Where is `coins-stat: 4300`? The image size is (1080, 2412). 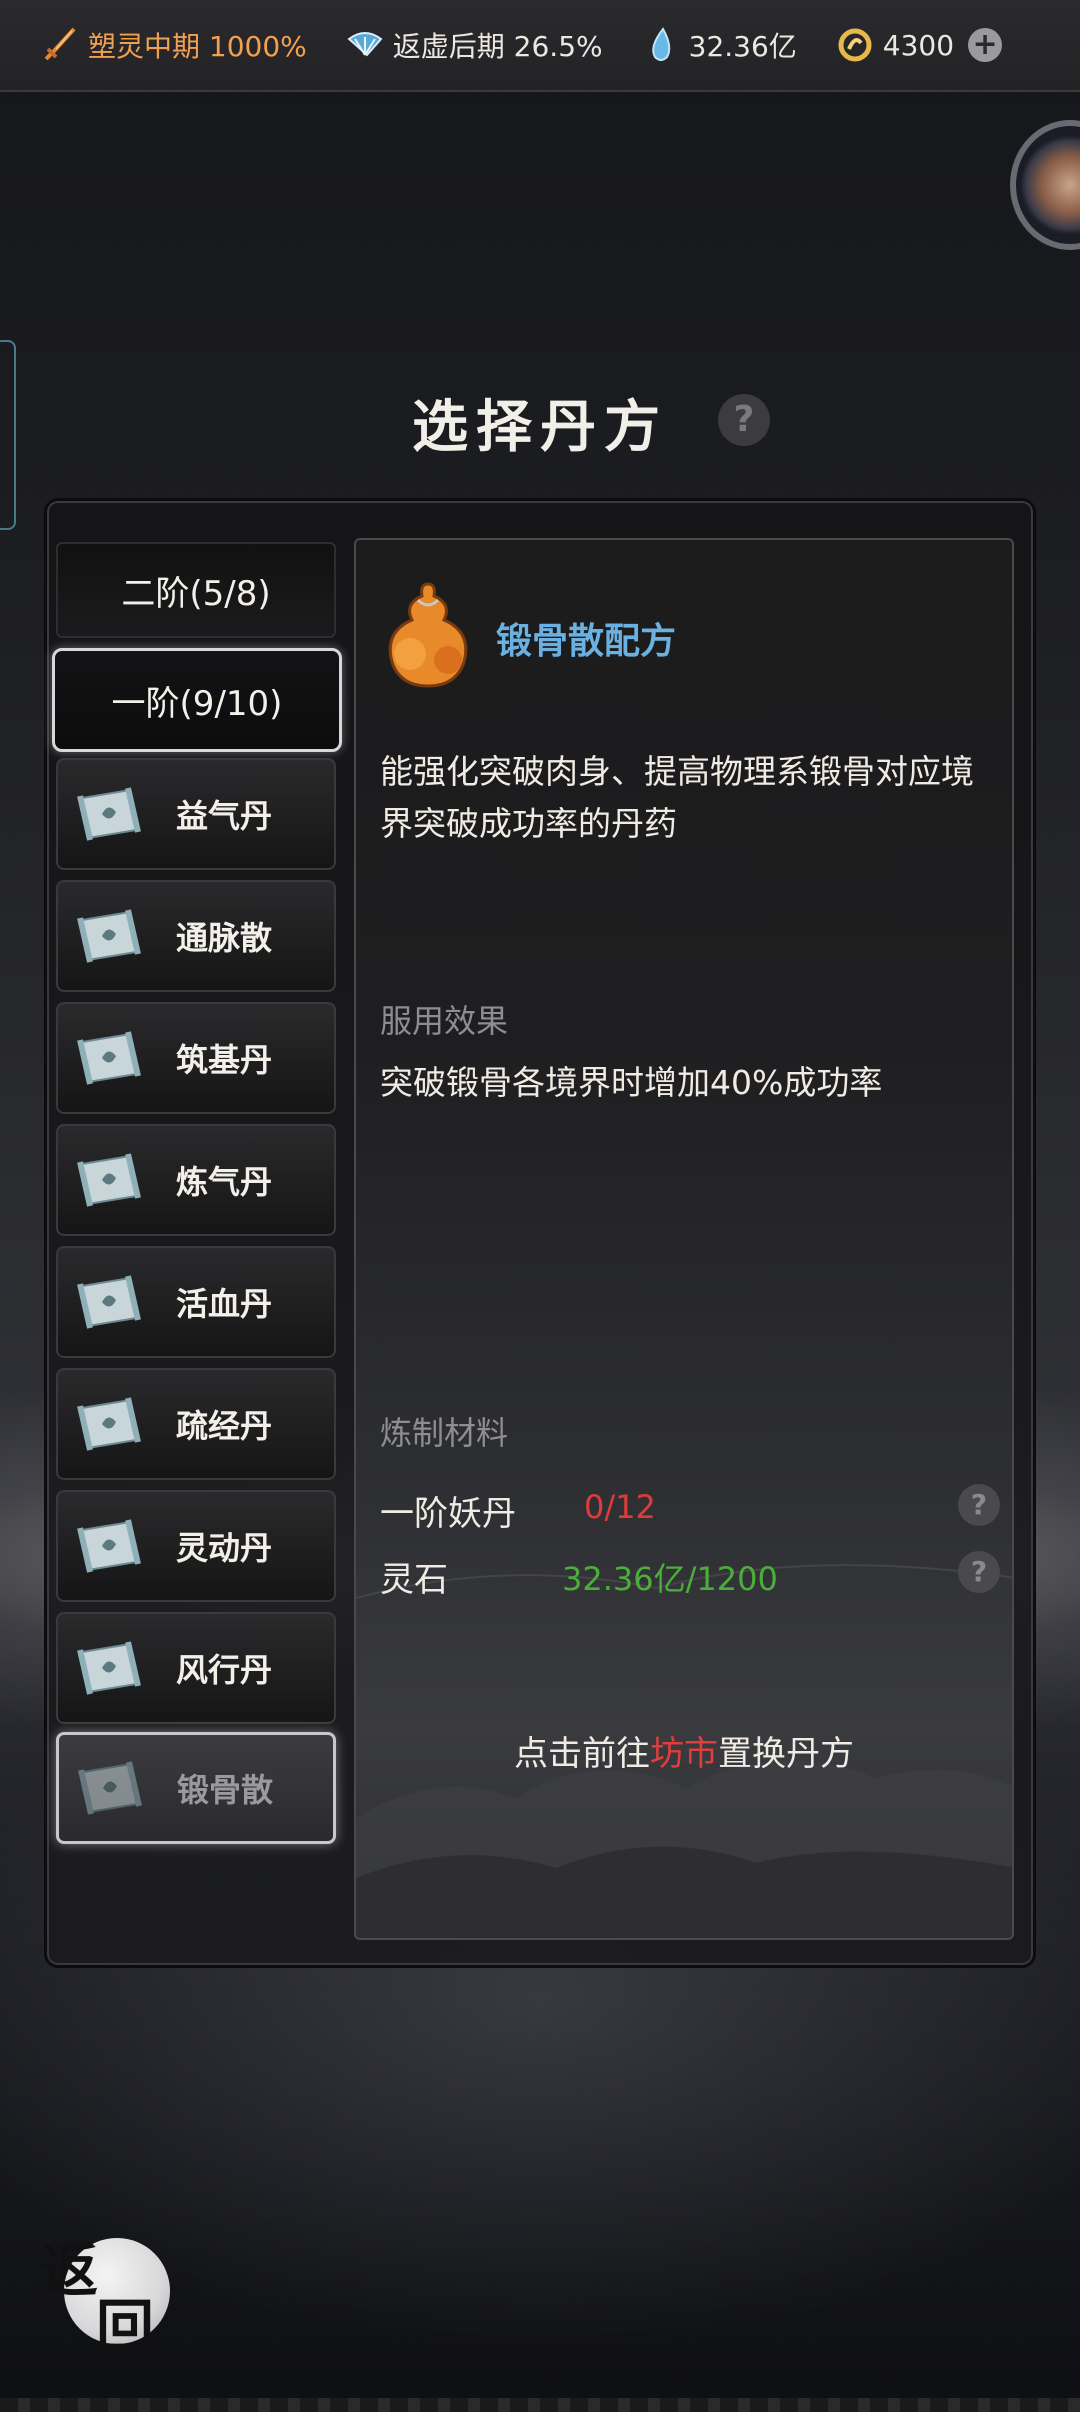 coins-stat: 4300 is located at coordinates (894, 45).